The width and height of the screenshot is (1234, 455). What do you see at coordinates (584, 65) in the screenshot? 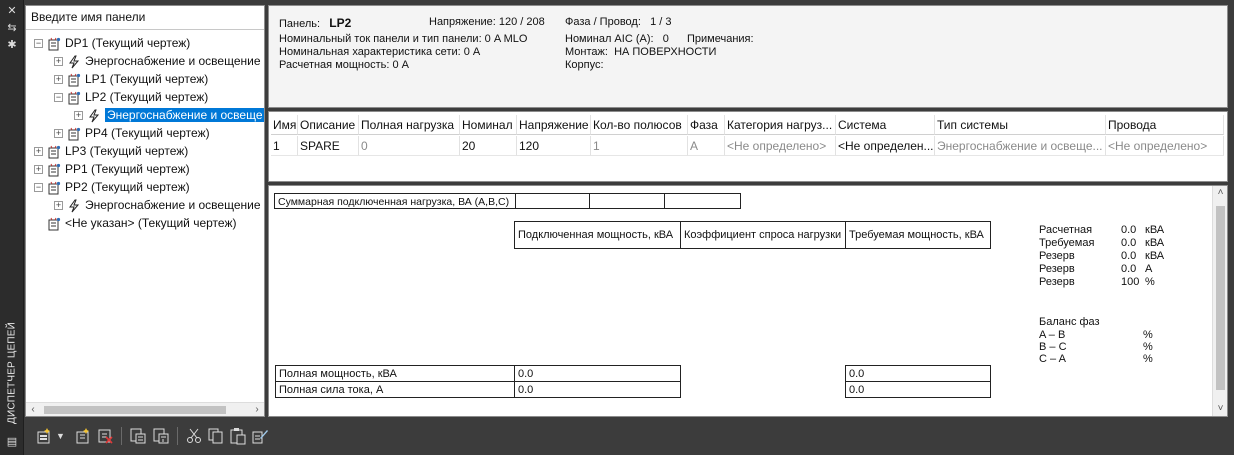
I see `panel-enclosure: Корпус:` at bounding box center [584, 65].